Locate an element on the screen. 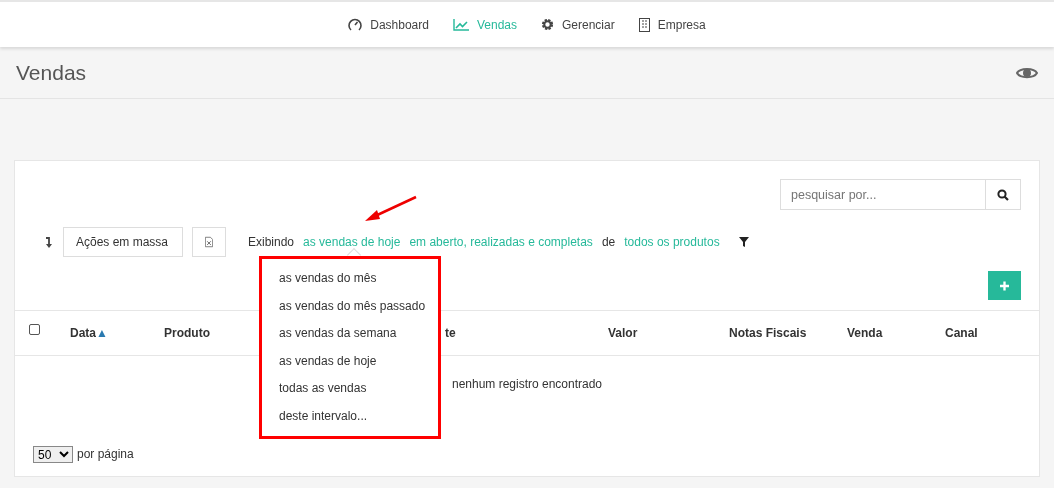 This screenshot has height=488, width=1054. page-title: Vendas is located at coordinates (51, 72).